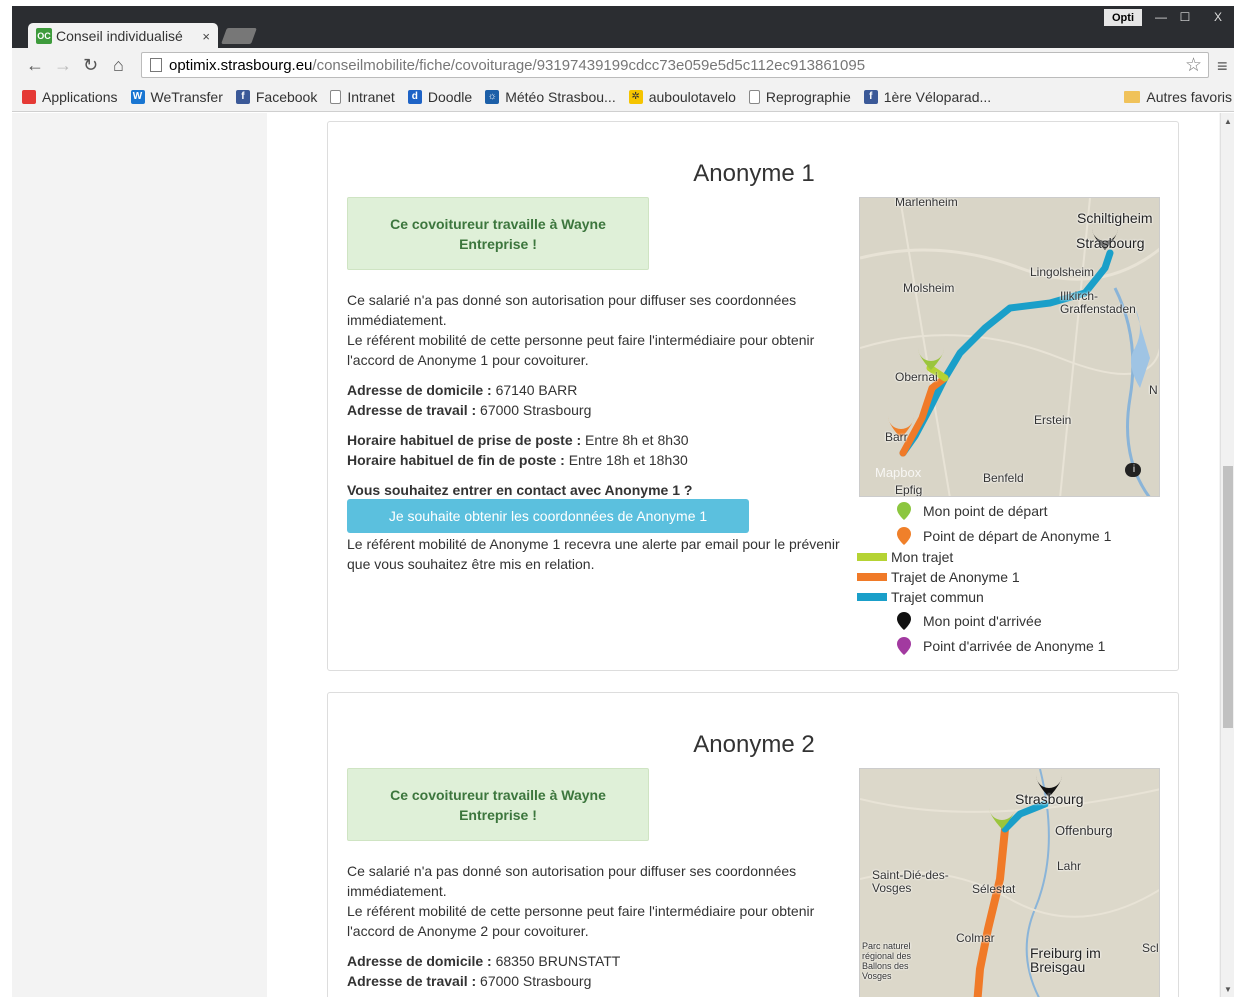 The image size is (1234, 997). What do you see at coordinates (896, 437) in the screenshot?
I see `map-label: Barr` at bounding box center [896, 437].